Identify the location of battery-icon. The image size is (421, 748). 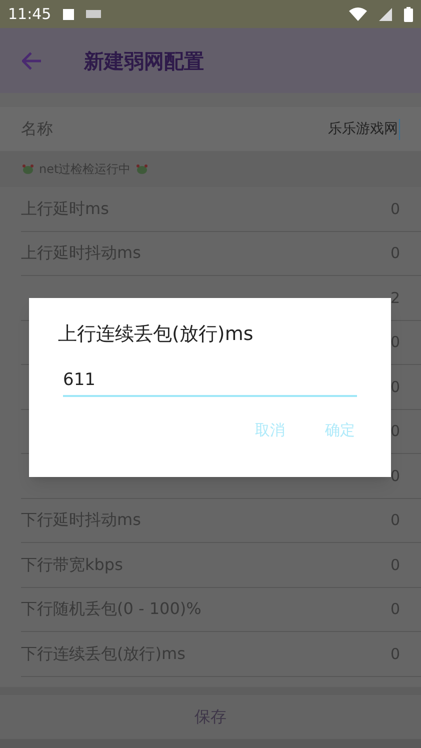
(408, 14).